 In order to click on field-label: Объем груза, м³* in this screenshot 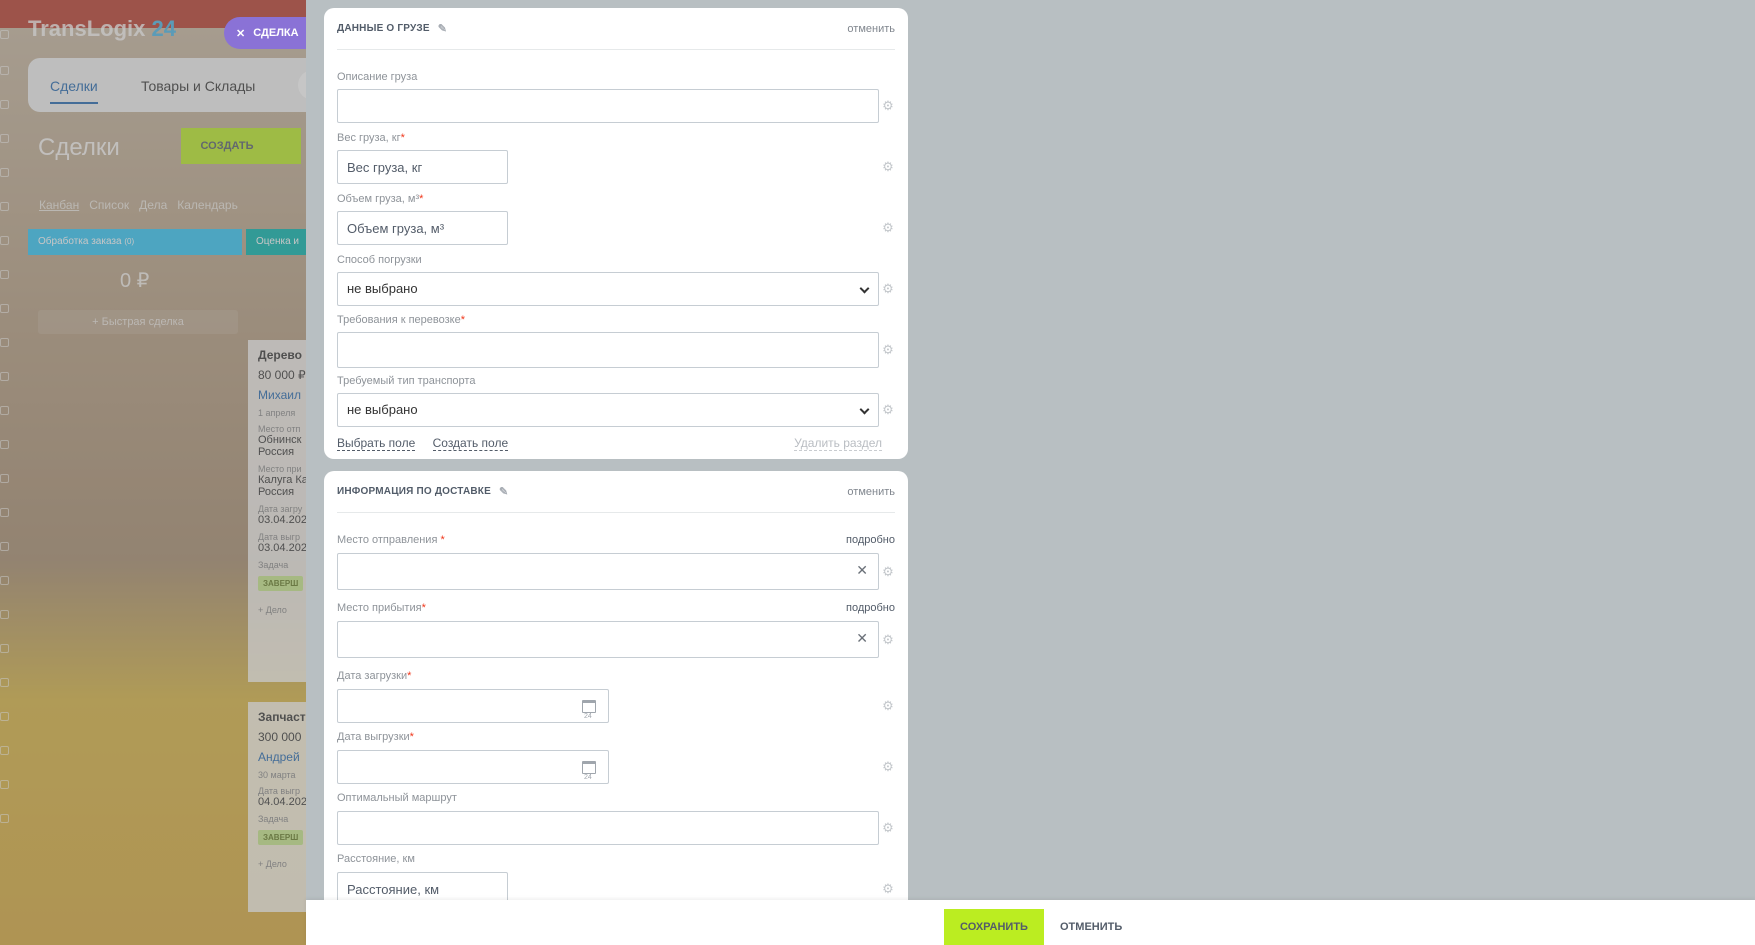, I will do `click(380, 199)`.